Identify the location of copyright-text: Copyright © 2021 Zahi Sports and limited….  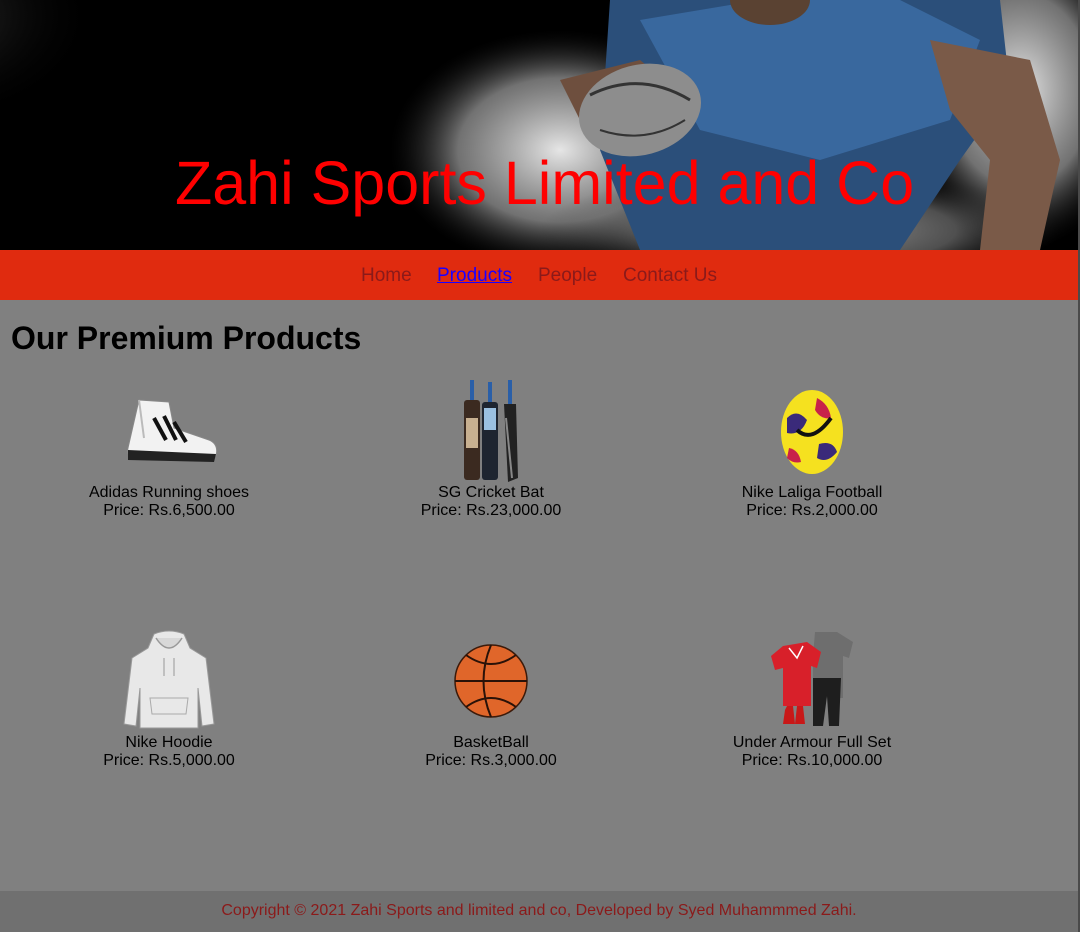
(539, 910).